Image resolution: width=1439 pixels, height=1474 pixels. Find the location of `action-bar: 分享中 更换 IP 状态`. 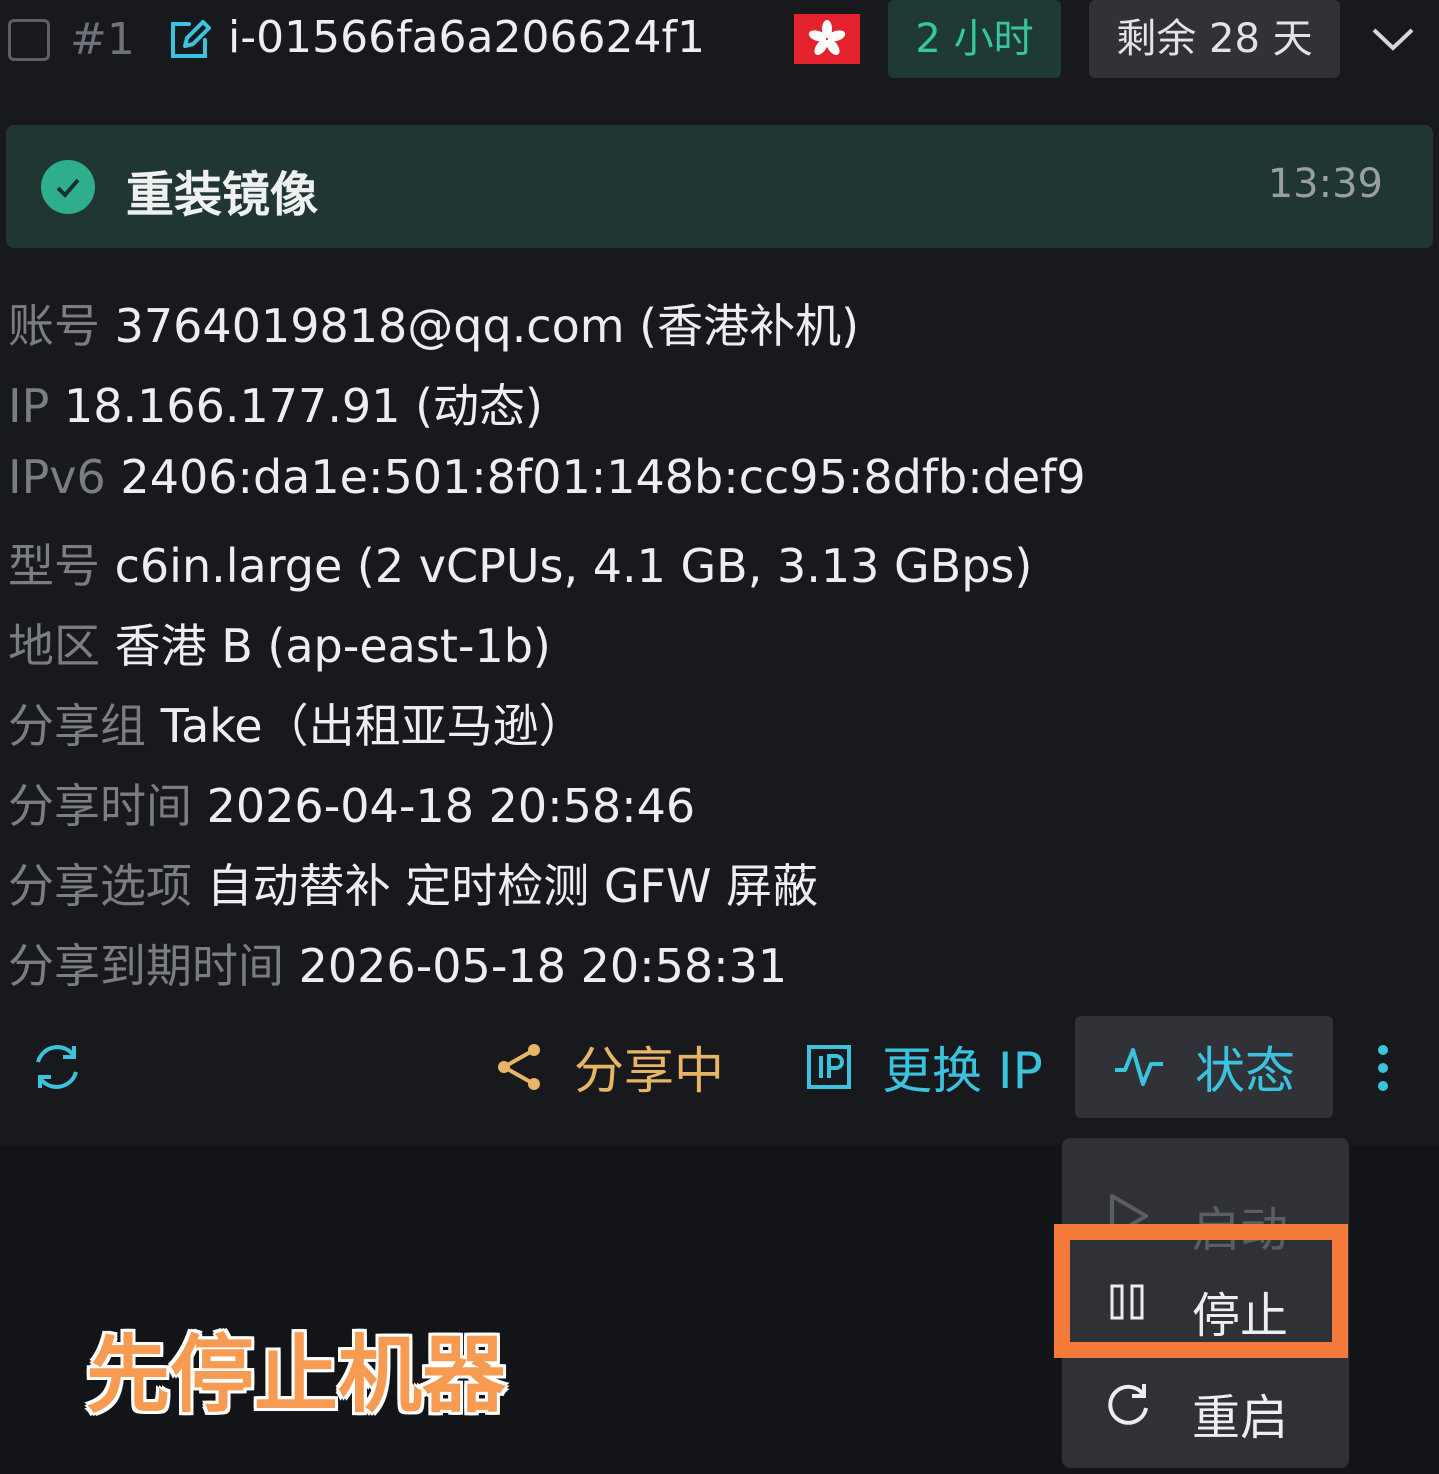

action-bar: 分享中 更换 IP 状态 is located at coordinates (719, 1067).